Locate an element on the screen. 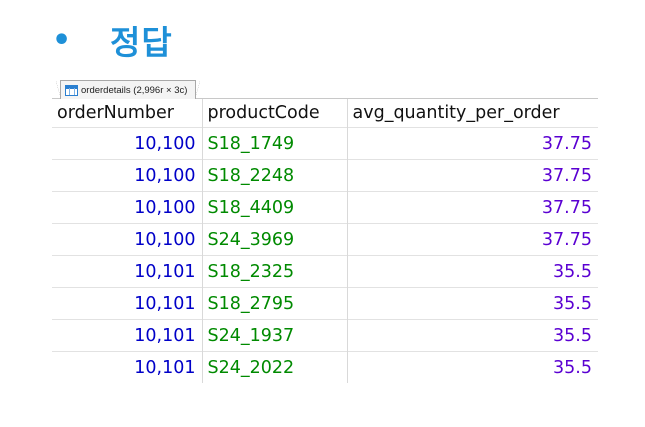 This screenshot has width=645, height=427. table-row: 10,100 S18_1749 37.75 is located at coordinates (325, 143).